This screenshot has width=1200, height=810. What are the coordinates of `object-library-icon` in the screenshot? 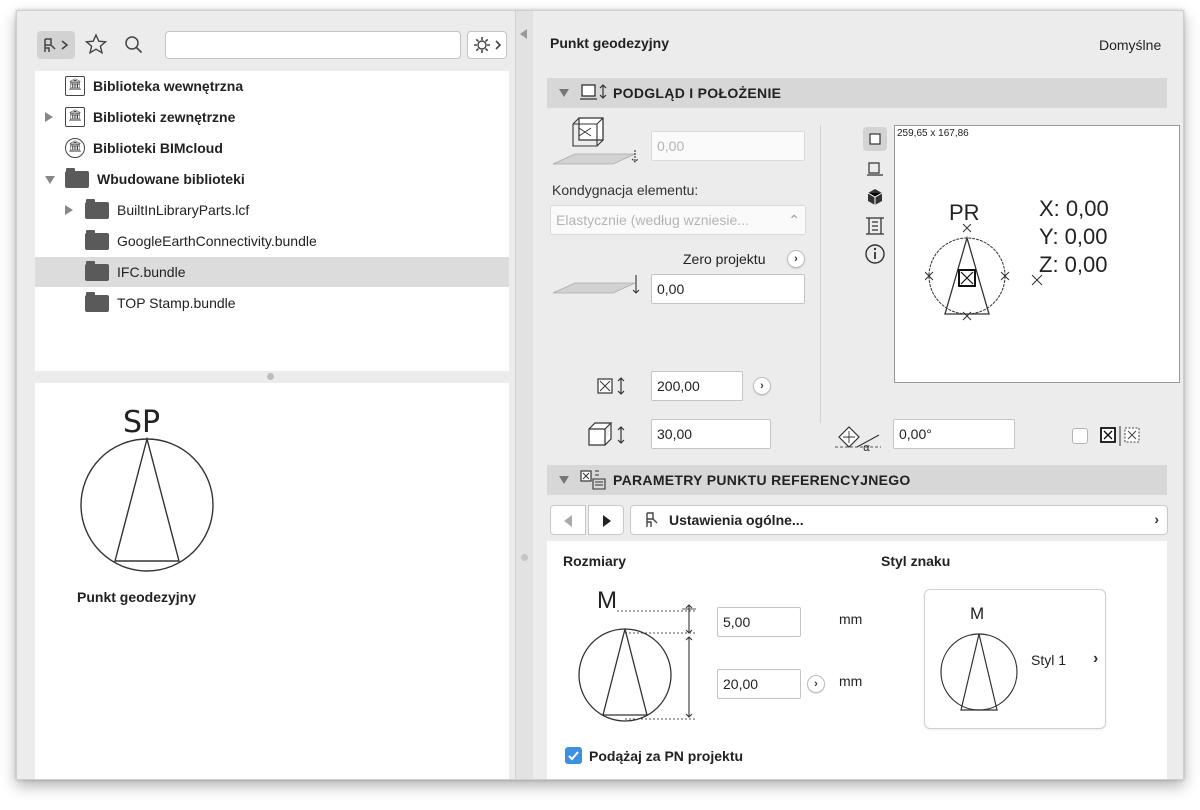 It's located at (56, 45).